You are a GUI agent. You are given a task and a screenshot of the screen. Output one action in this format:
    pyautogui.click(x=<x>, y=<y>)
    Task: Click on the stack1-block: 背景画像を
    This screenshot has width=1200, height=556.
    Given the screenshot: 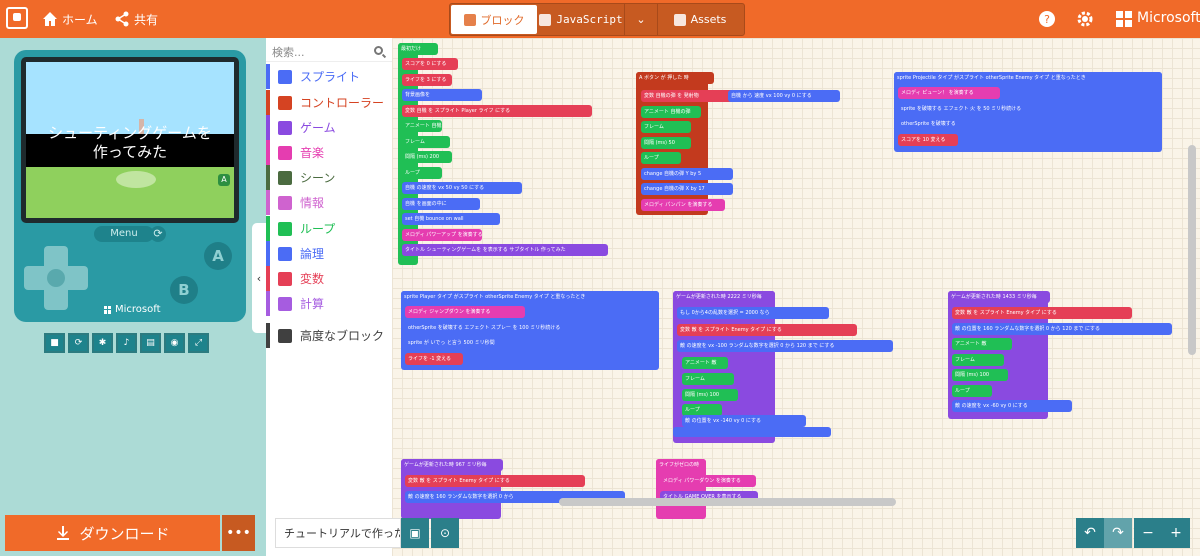 What is the action you would take?
    pyautogui.click(x=442, y=95)
    